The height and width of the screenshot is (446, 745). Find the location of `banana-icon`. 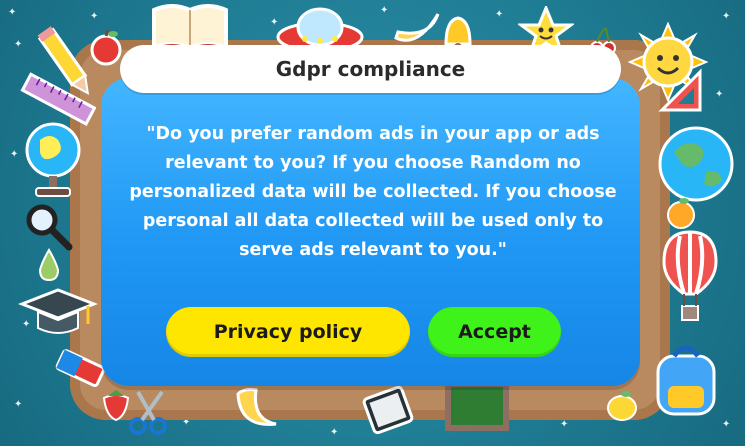

banana-icon is located at coordinates (417, 28).